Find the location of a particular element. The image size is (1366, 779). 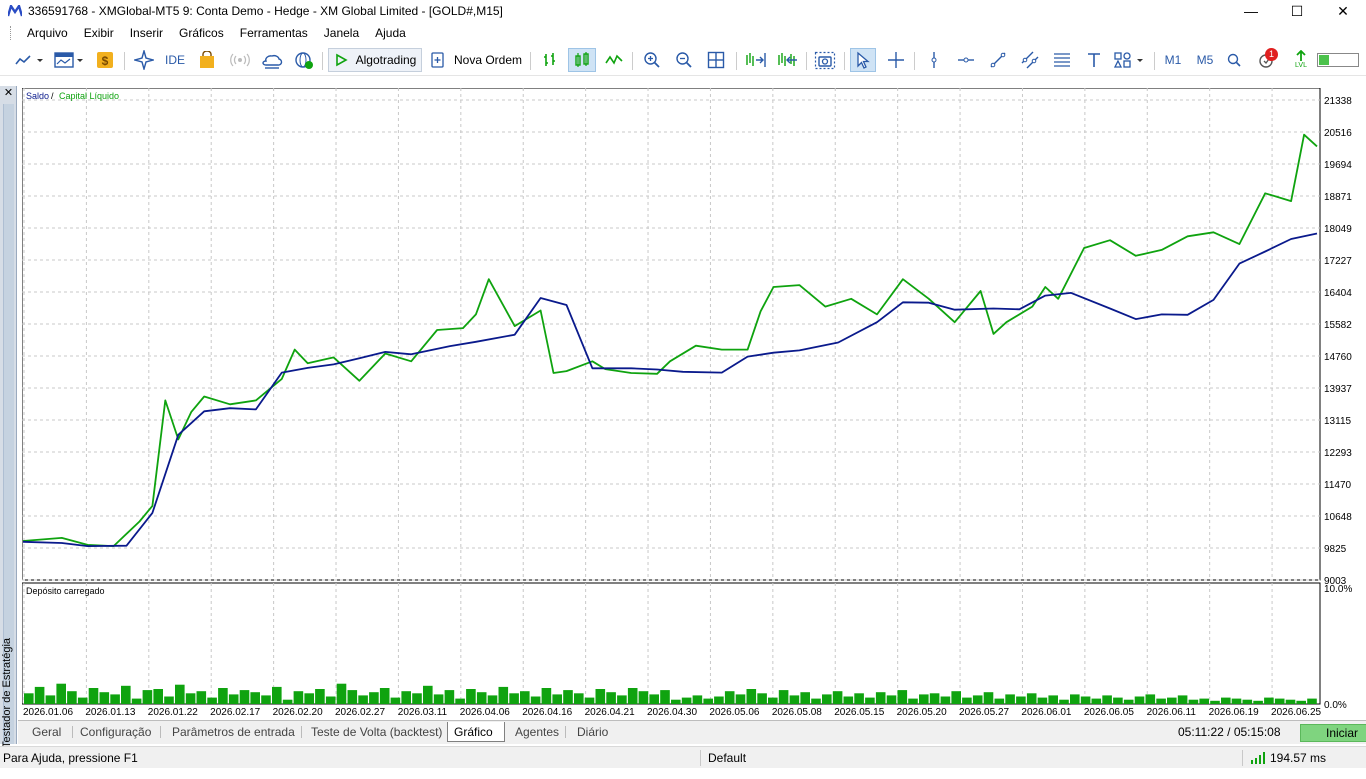

level-button: LVL is located at coordinates (1301, 60).